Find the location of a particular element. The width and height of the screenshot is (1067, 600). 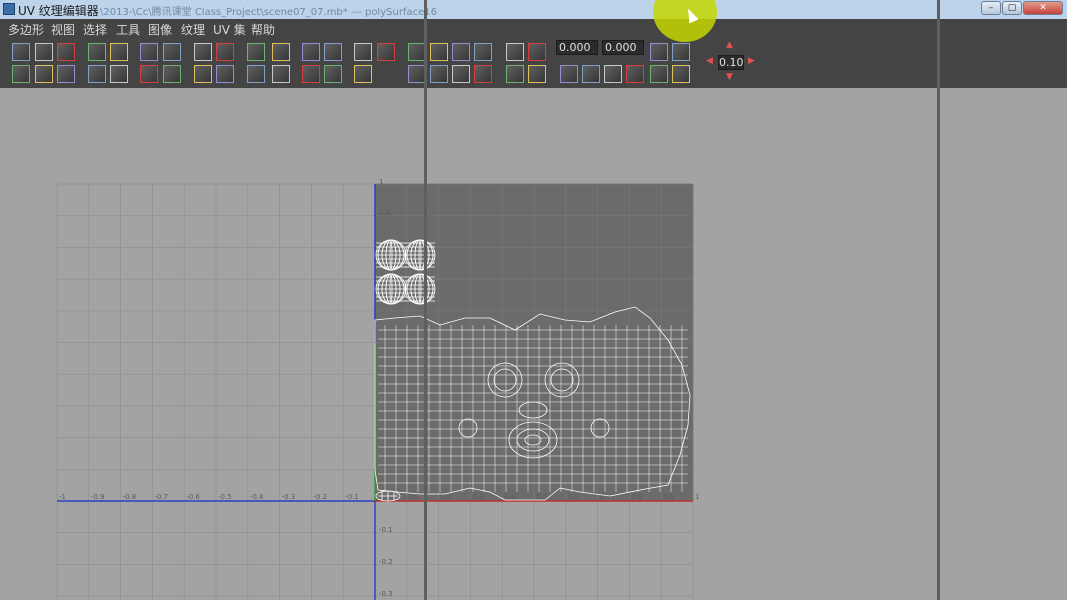

step-up-icon: ▲ is located at coordinates (729, 45).